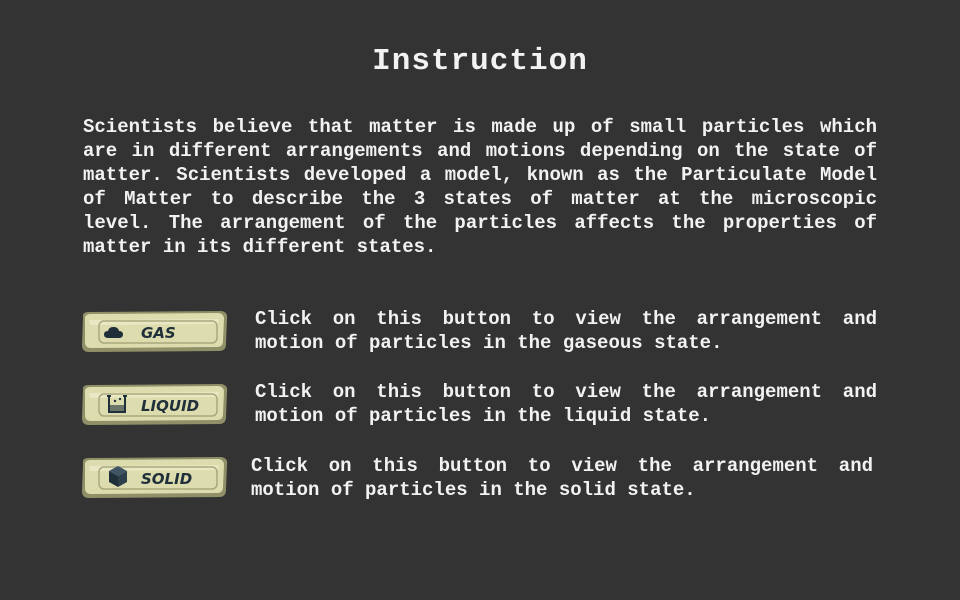  Describe the element at coordinates (158, 333) in the screenshot. I see `gas-button-label: GAS` at that location.